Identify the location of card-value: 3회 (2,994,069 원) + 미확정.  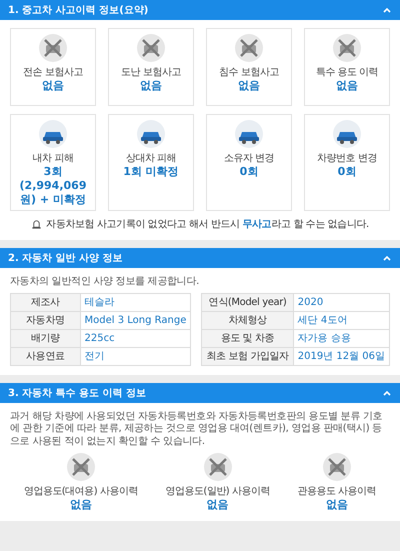
(53, 185).